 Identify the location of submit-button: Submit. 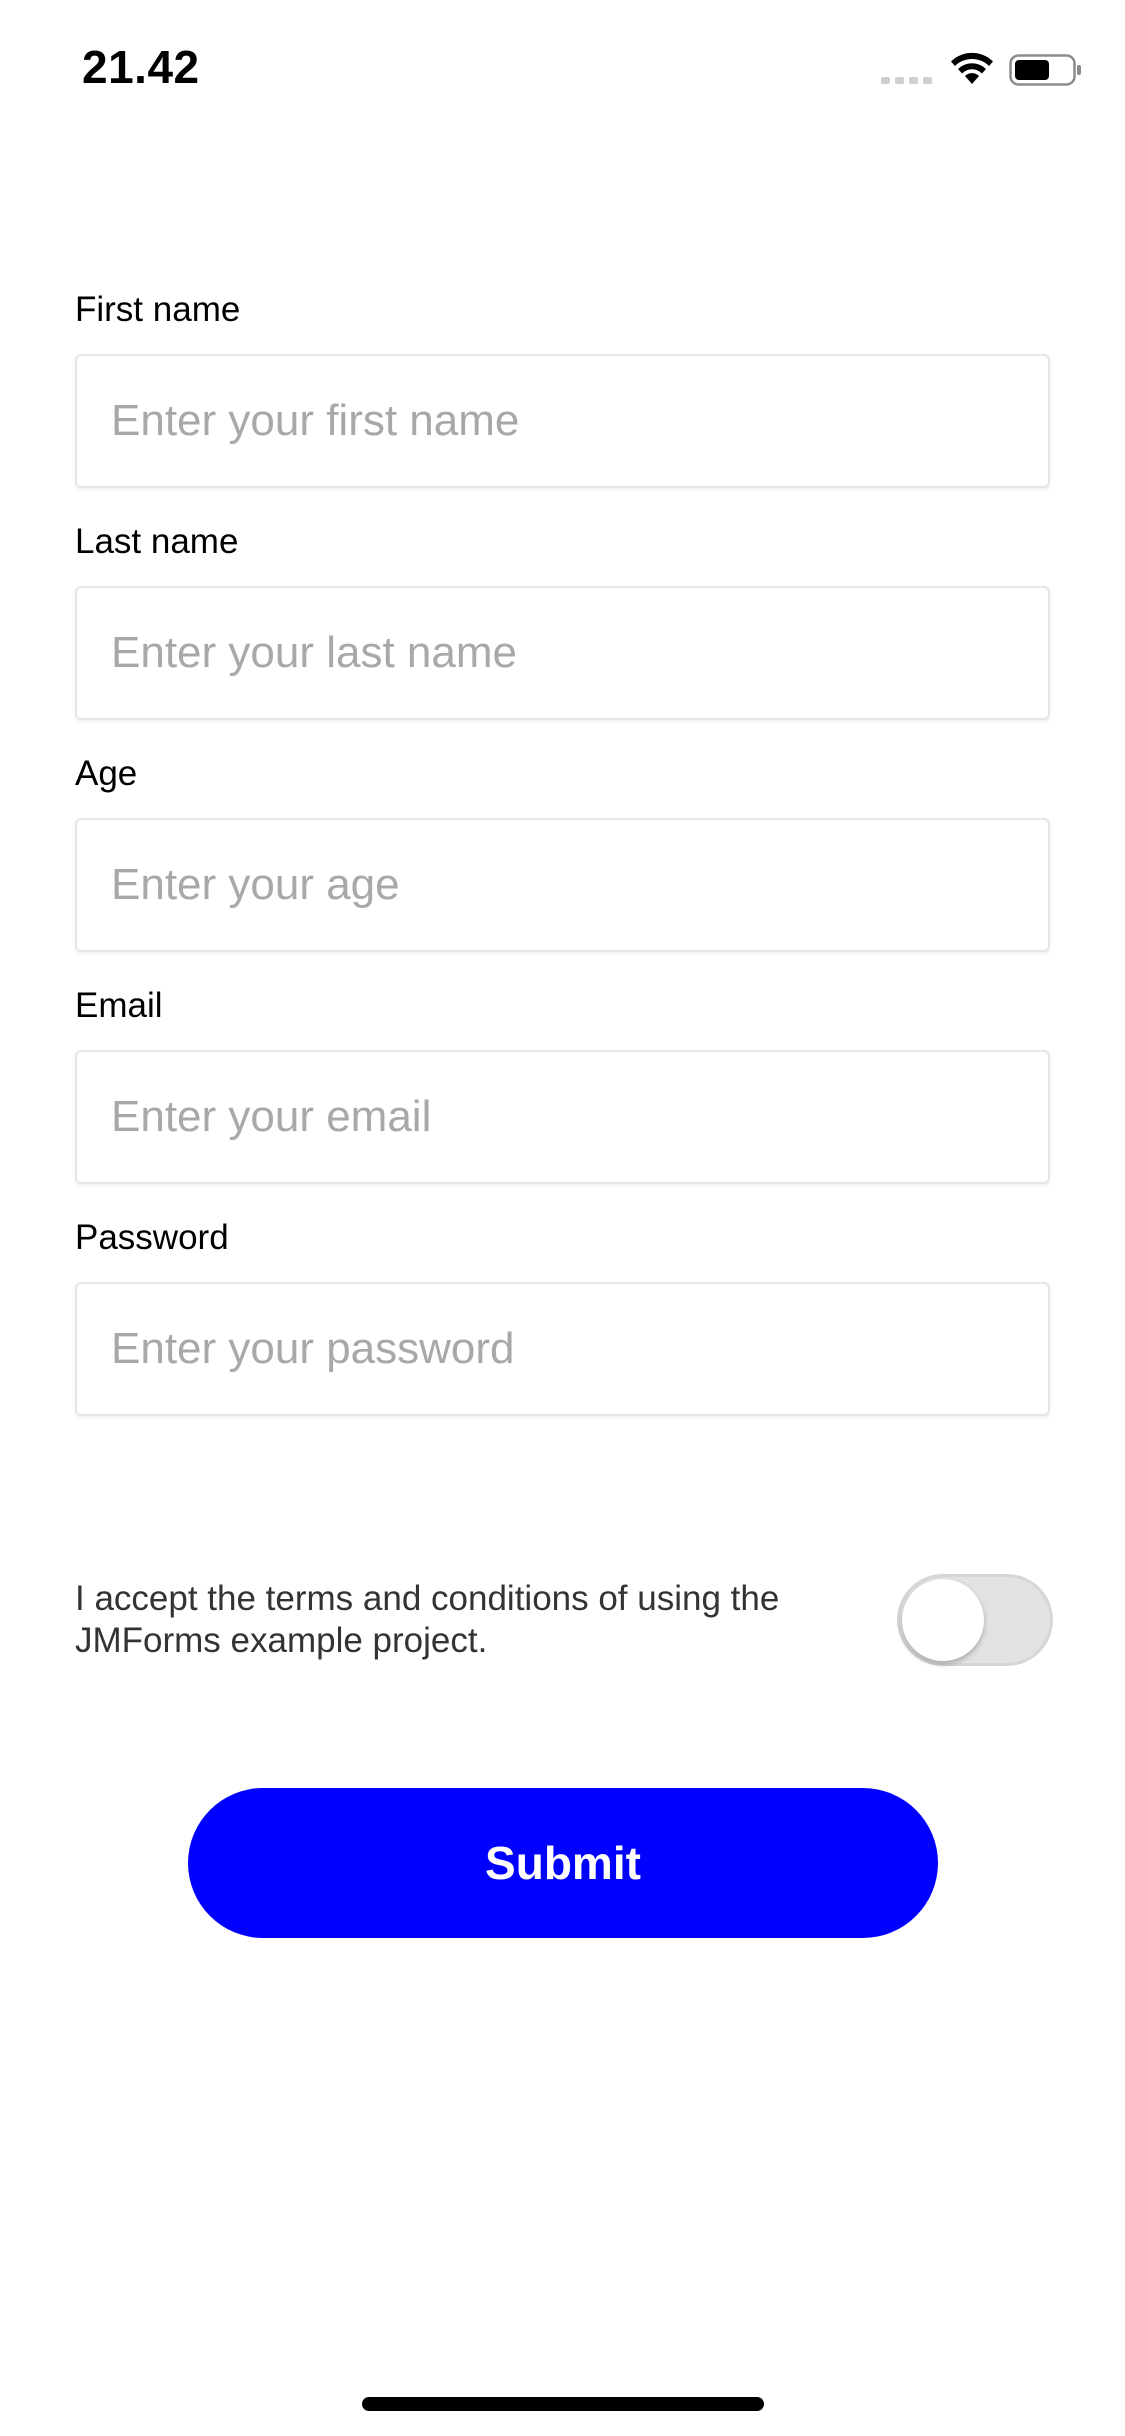
(563, 1863).